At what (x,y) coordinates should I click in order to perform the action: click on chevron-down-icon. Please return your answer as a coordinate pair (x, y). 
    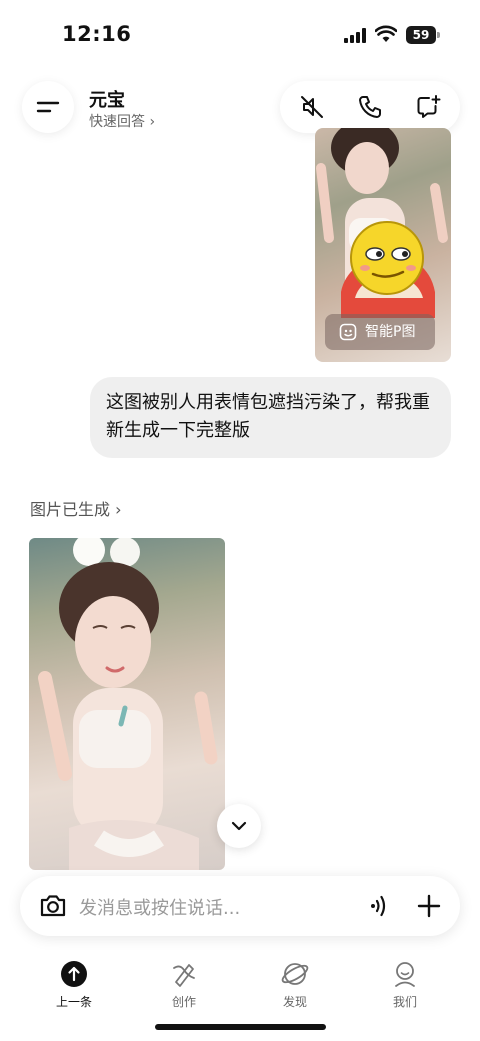
    Looking at the image, I should click on (239, 826).